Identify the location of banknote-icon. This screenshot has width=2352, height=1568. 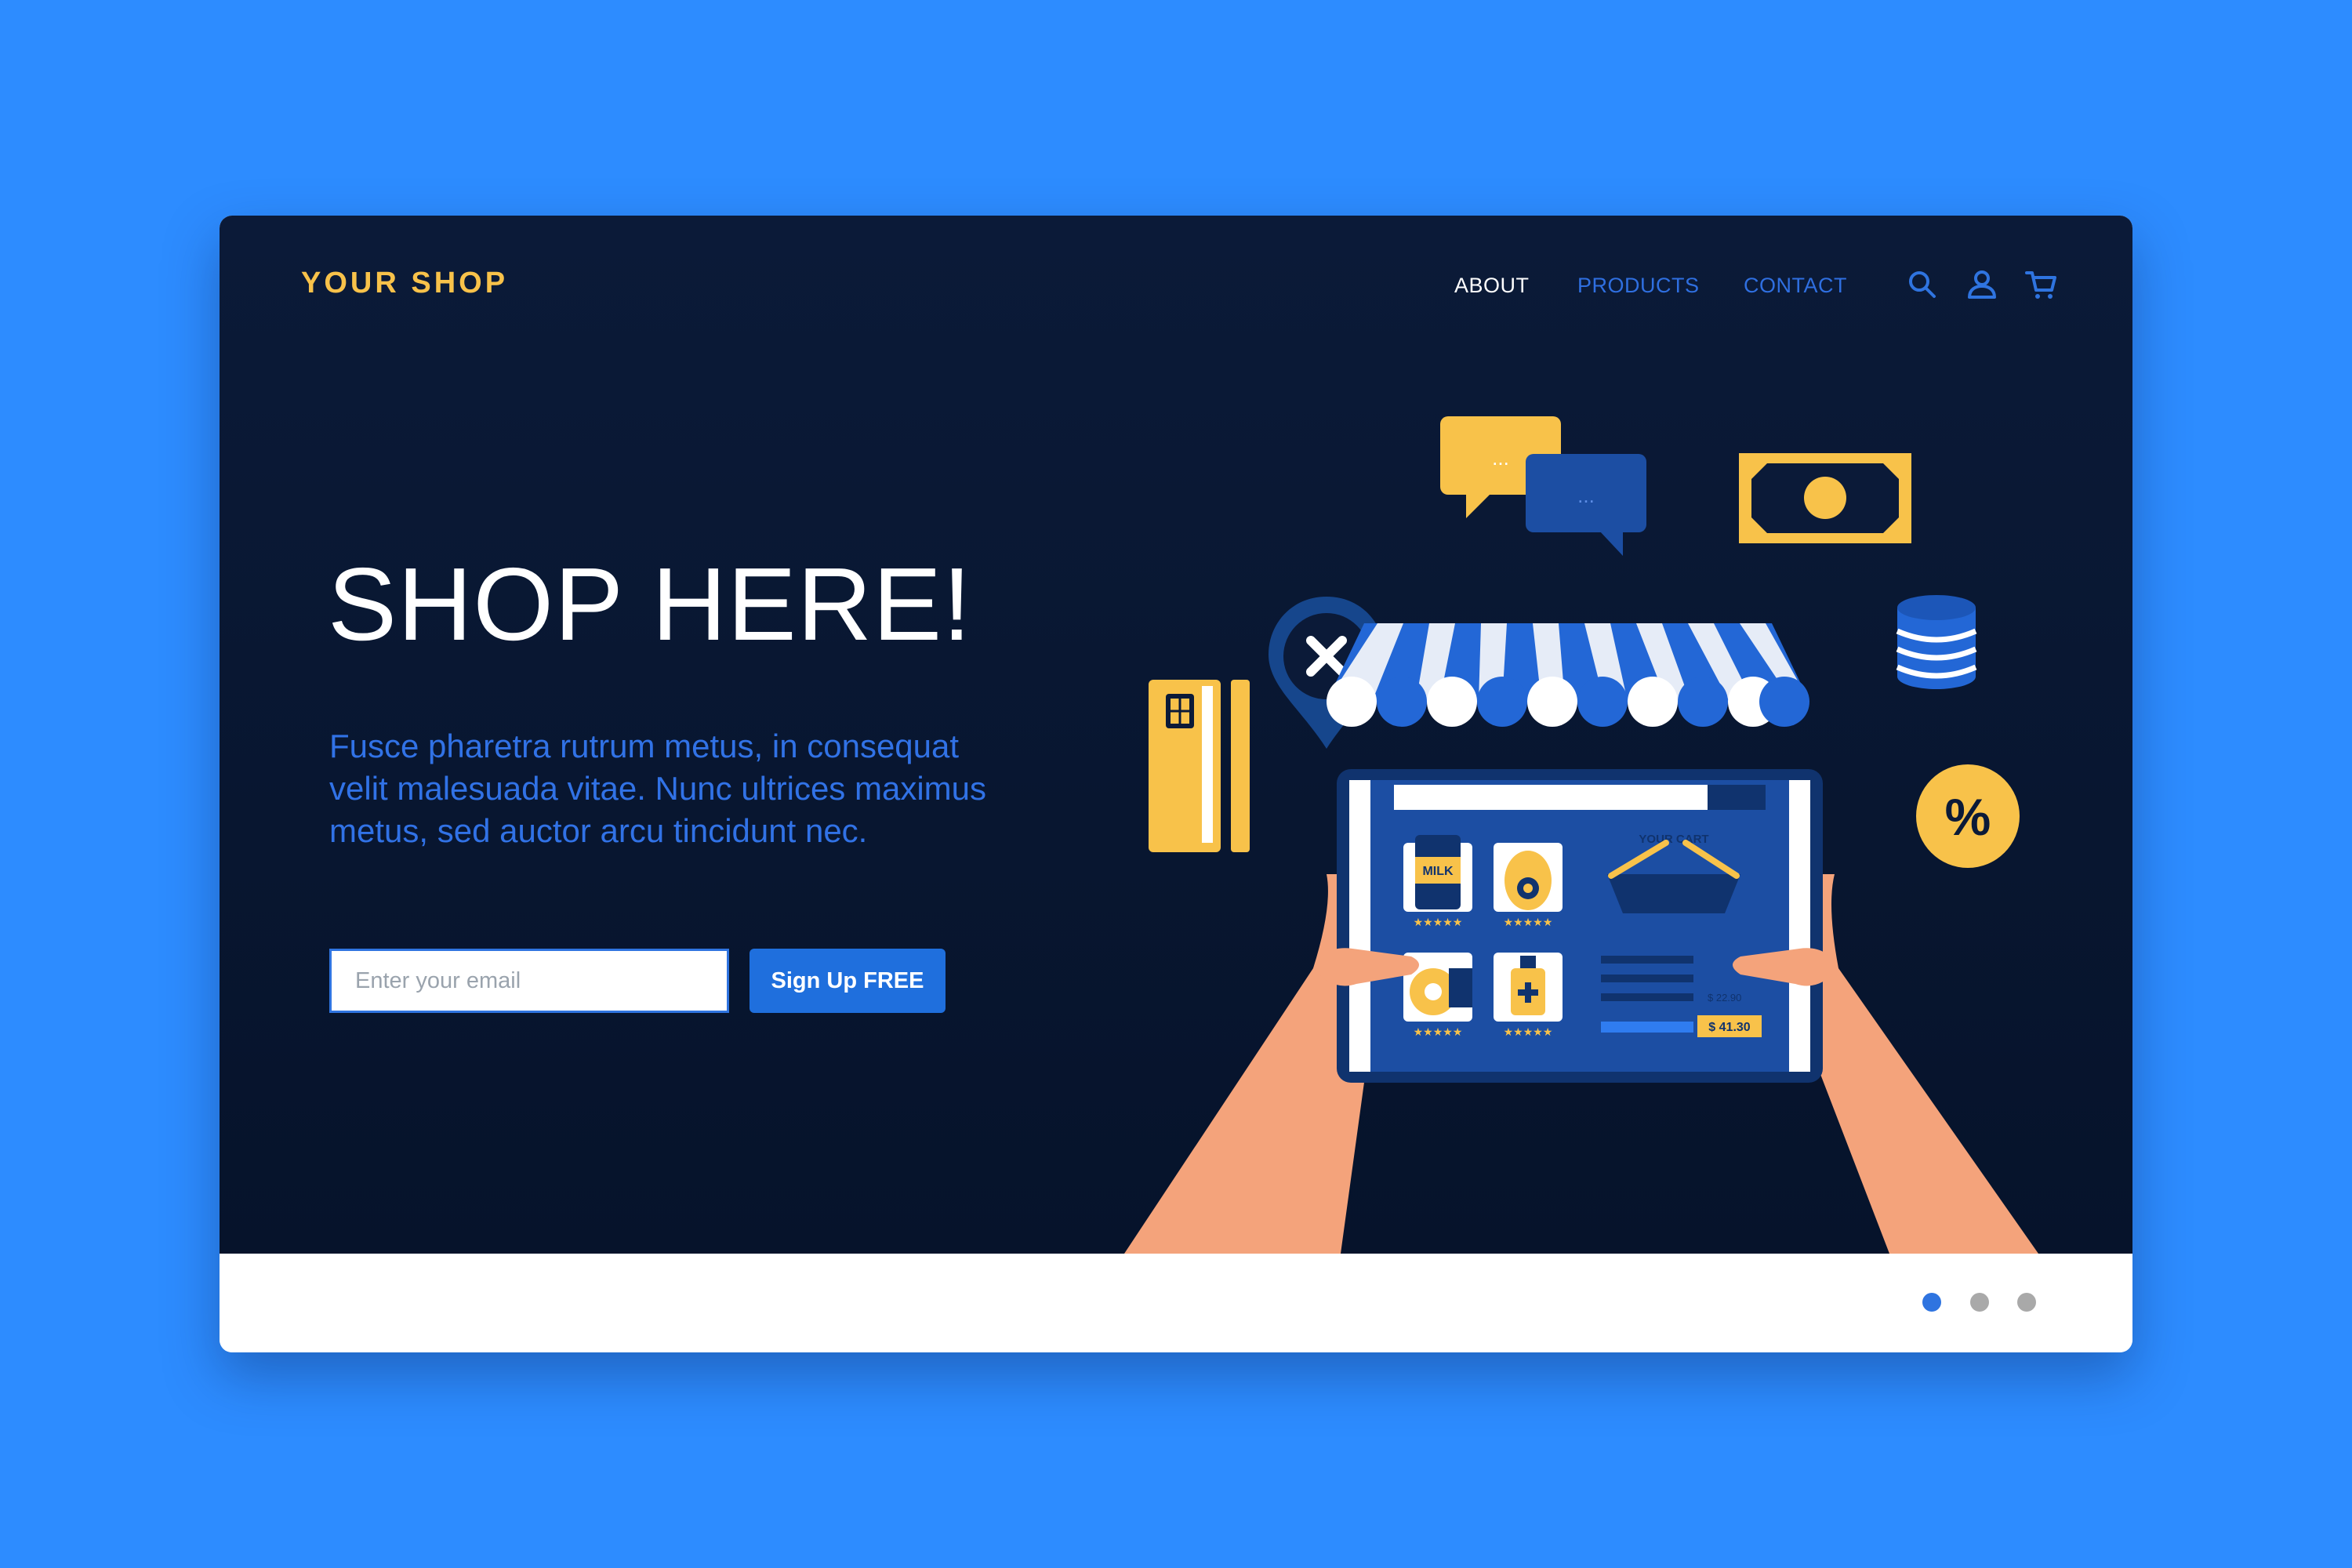
(1825, 498).